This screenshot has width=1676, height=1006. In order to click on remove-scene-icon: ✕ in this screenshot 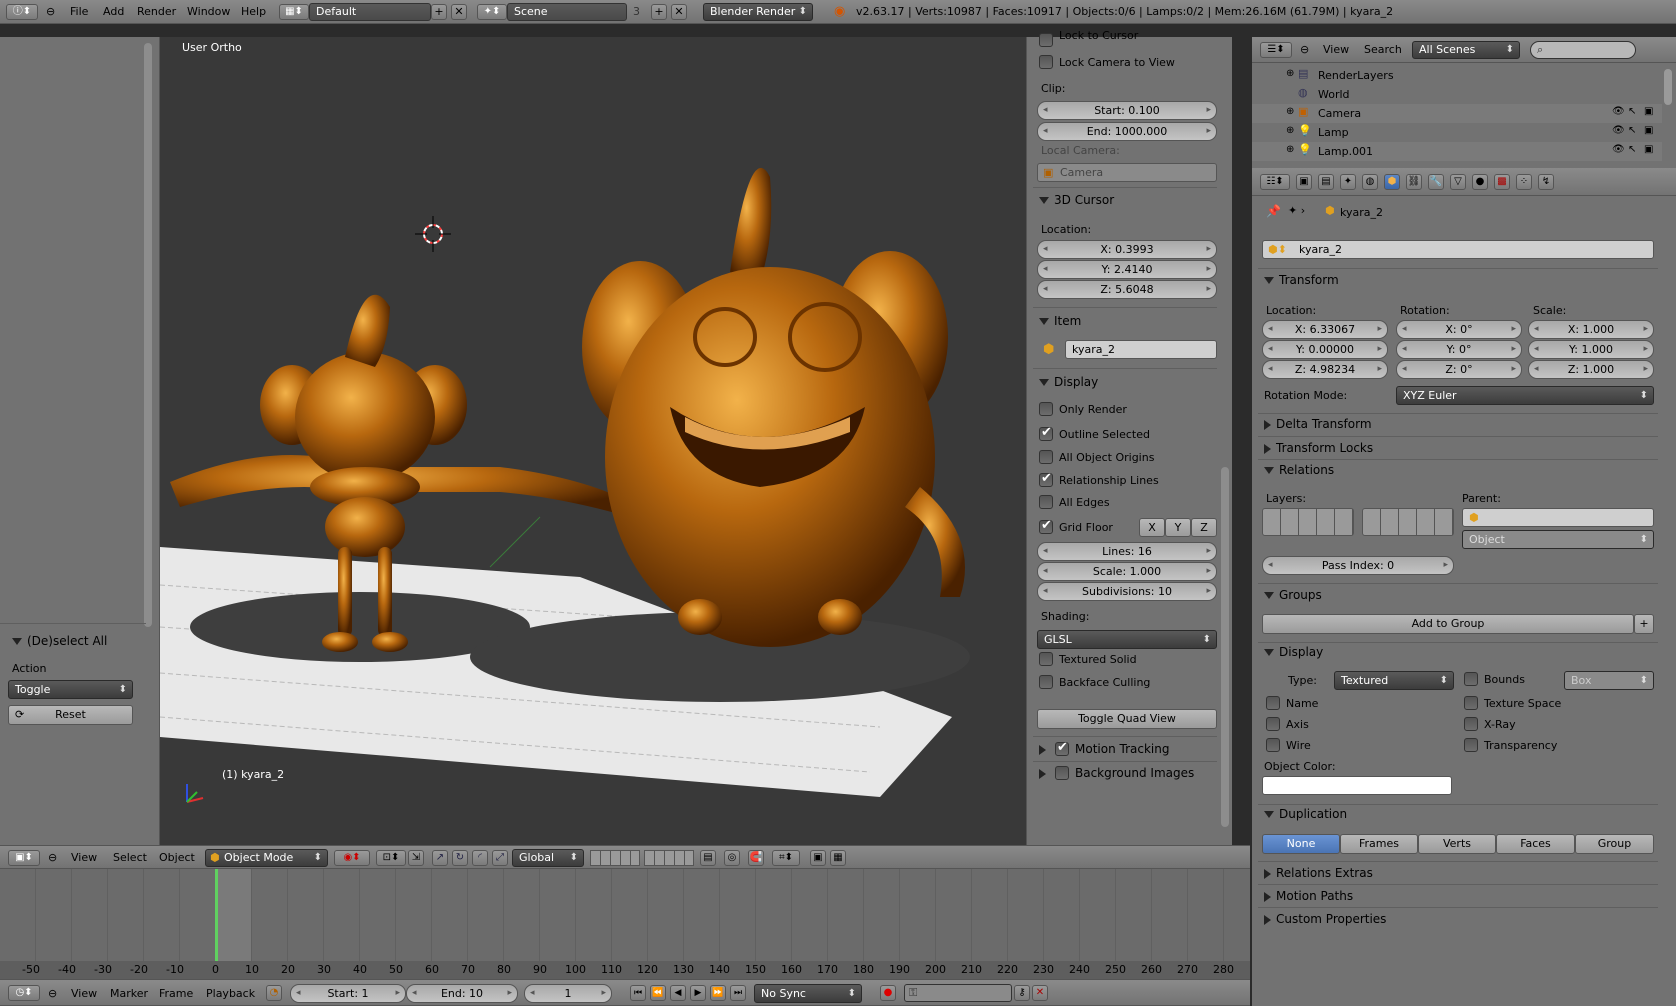, I will do `click(679, 12)`.